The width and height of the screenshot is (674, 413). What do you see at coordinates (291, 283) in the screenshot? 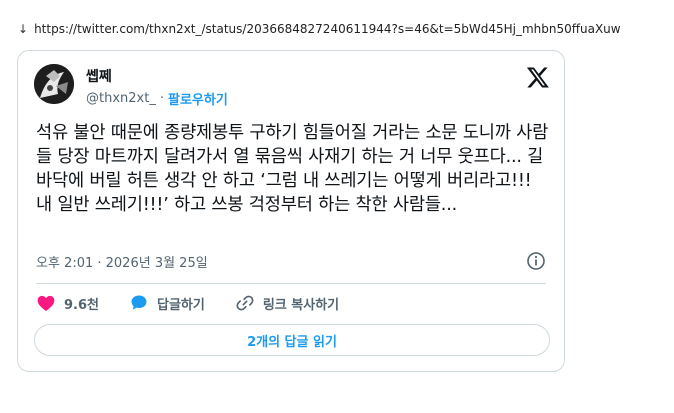
I see `divider` at bounding box center [291, 283].